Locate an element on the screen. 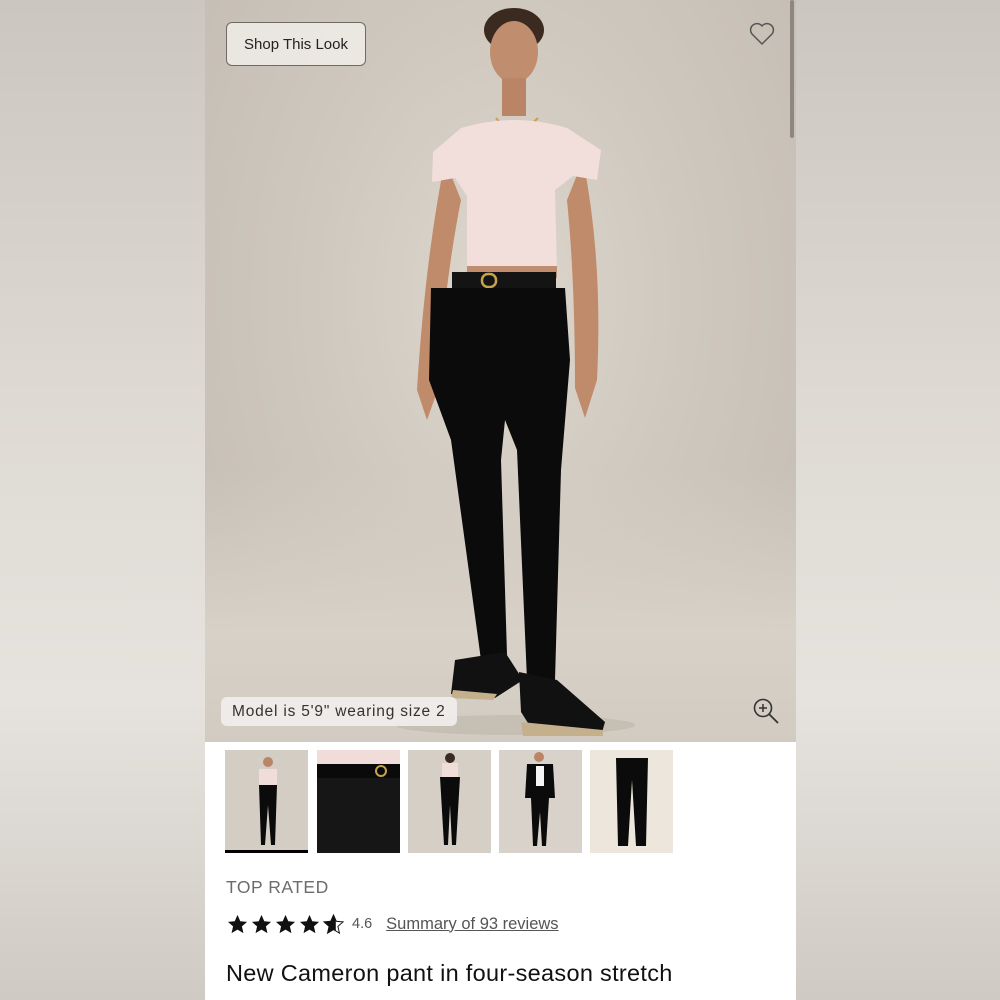 Image resolution: width=1000 pixels, height=1000 pixels. rating-row: 4.6 Summary of 93 reviews is located at coordinates (392, 924).